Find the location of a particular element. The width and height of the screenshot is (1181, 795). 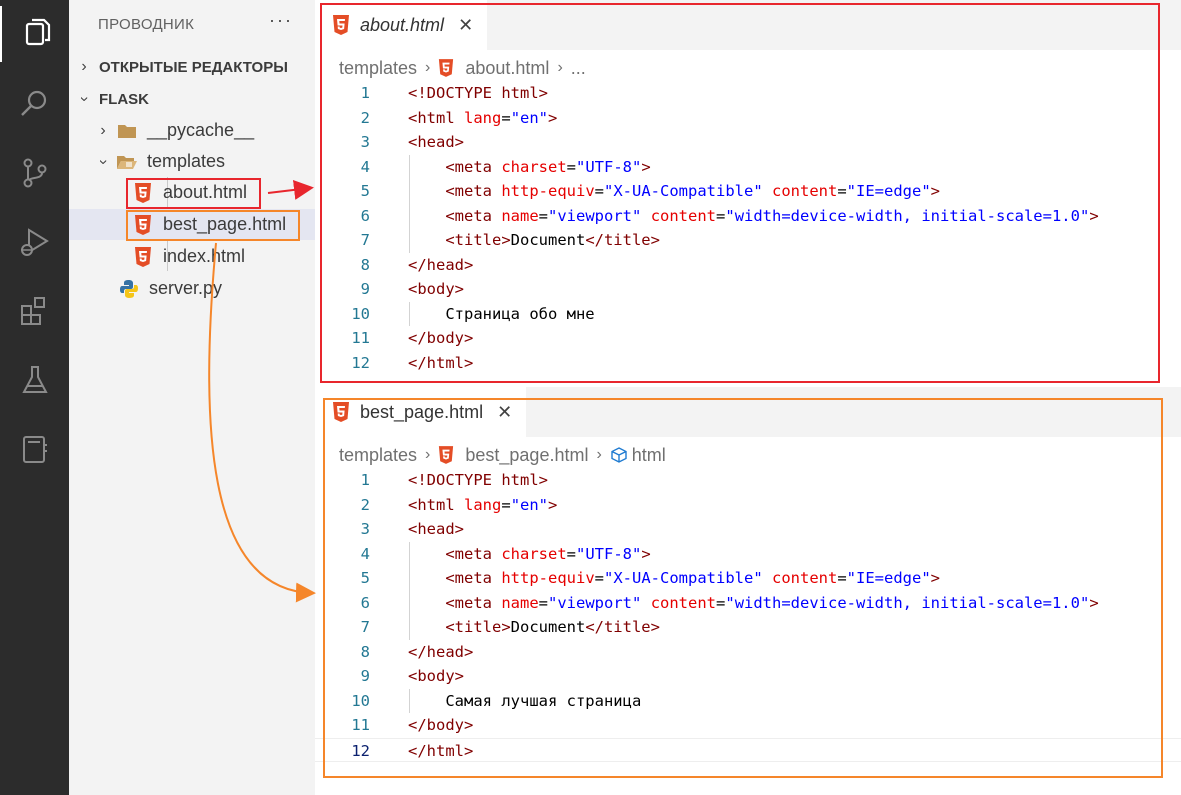

body-text: Страница обо мне is located at coordinates (520, 313).